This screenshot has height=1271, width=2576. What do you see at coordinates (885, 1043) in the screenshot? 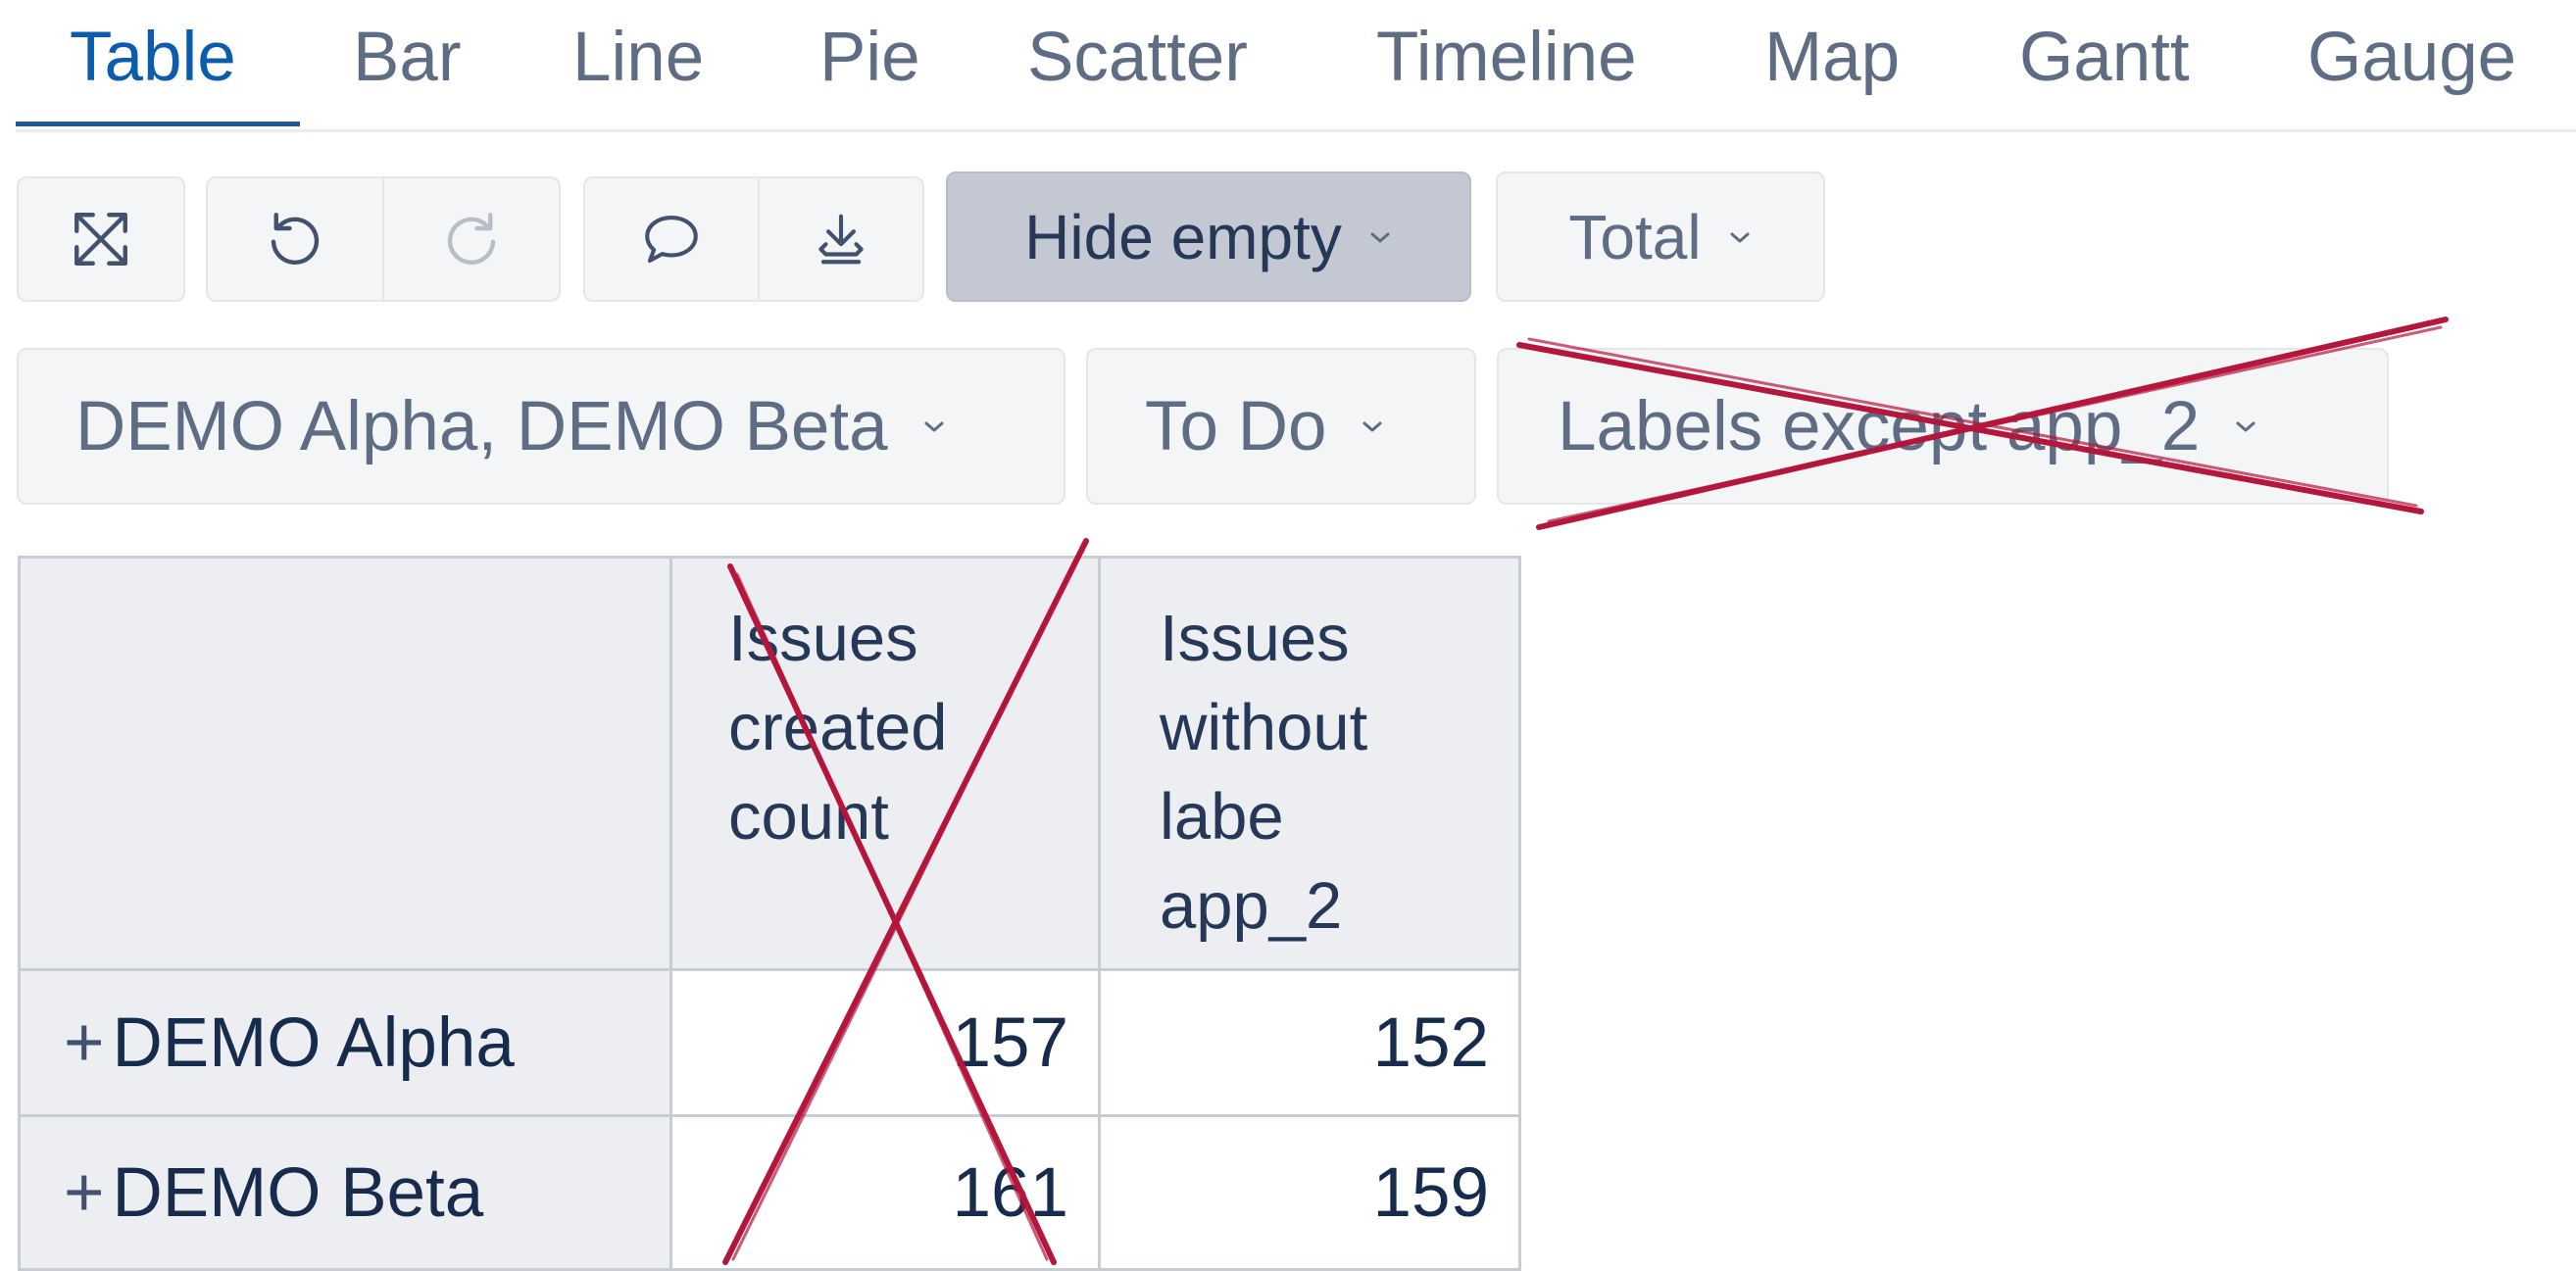
I see `table-cell: 157` at bounding box center [885, 1043].